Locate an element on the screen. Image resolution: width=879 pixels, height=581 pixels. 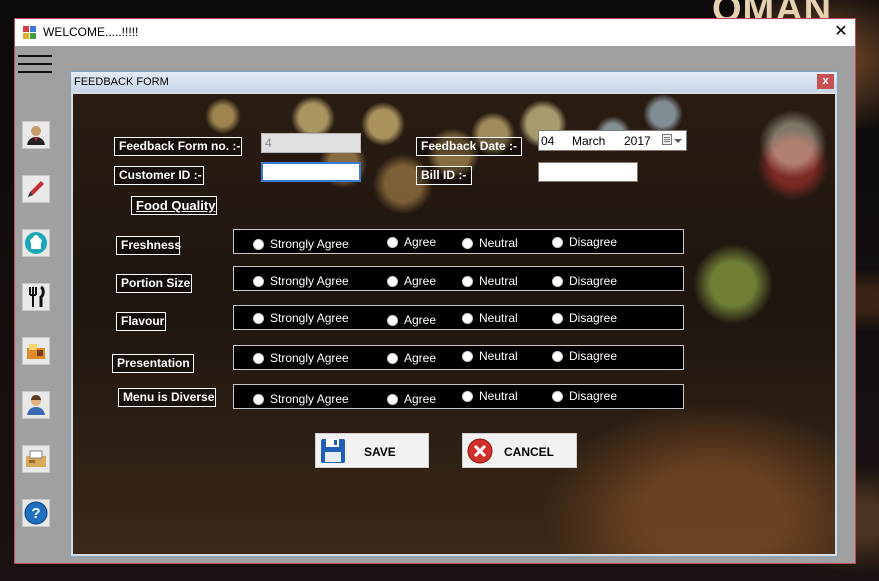
menu-diverse-neutral-radio: Neutral is located at coordinates (491, 396).